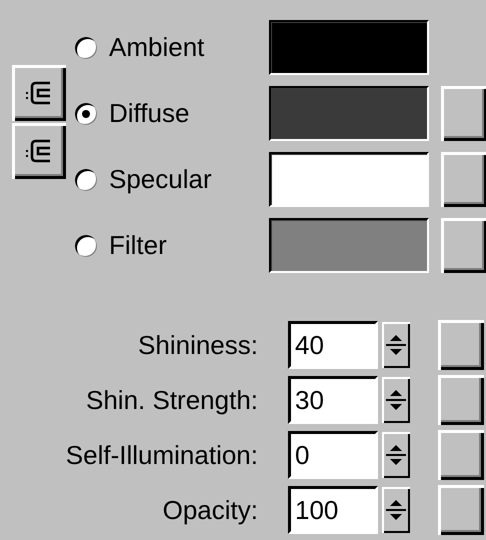  Describe the element at coordinates (333, 510) in the screenshot. I see `number-field: 100` at that location.